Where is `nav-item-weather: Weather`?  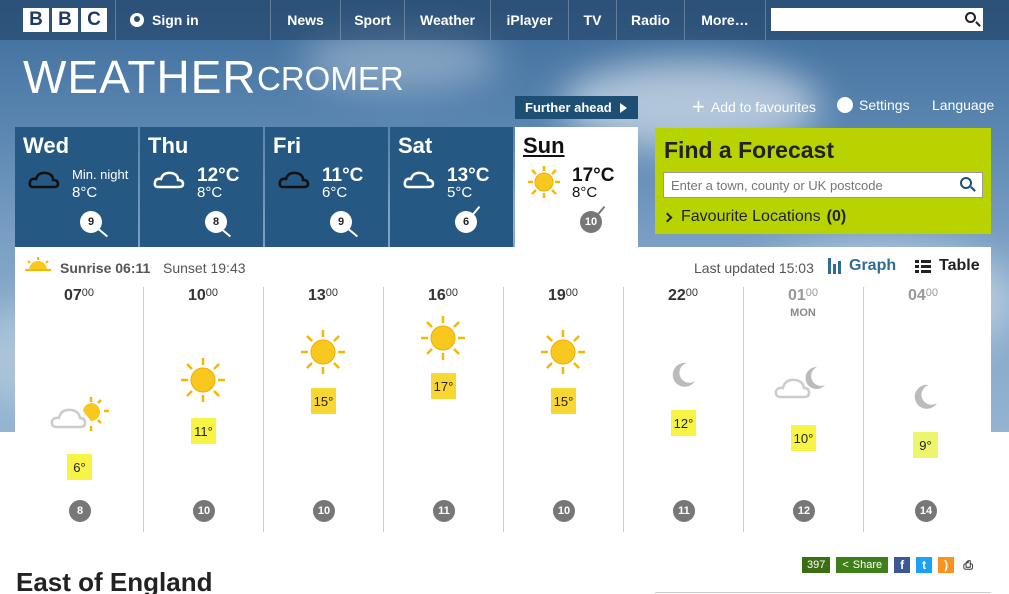
nav-item-weather: Weather is located at coordinates (447, 20).